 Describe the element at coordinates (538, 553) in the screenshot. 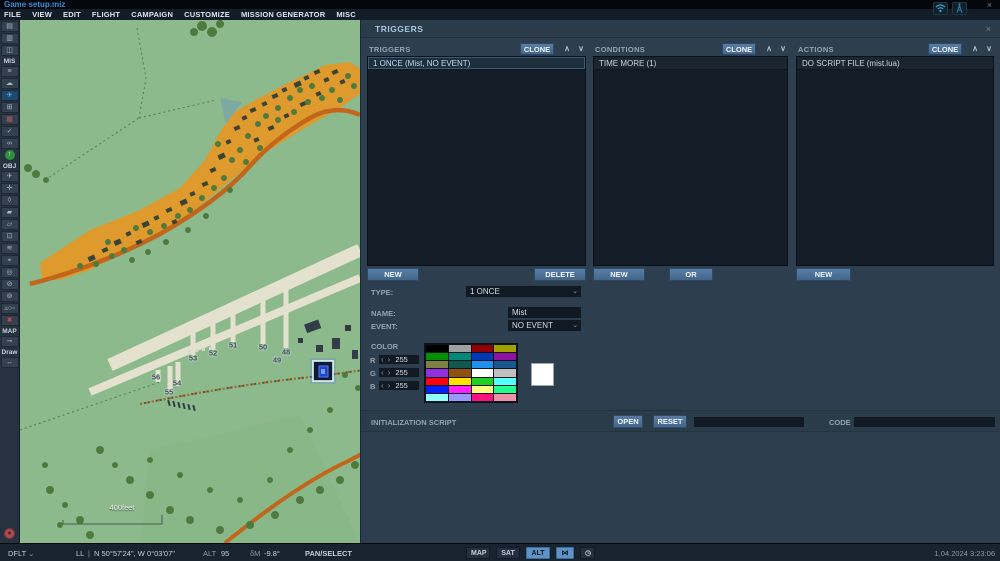

I see `alt-mode-button: ALT` at that location.